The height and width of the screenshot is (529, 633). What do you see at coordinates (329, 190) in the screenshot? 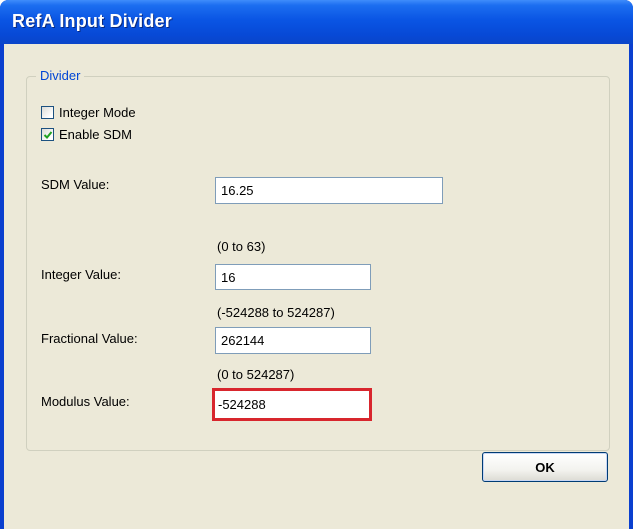
I see `sdm-value-input: 16.25` at bounding box center [329, 190].